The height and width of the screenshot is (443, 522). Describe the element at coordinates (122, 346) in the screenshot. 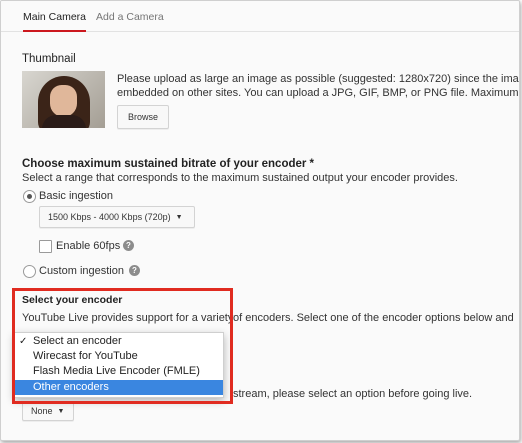

I see `encoder-highlight-box` at that location.